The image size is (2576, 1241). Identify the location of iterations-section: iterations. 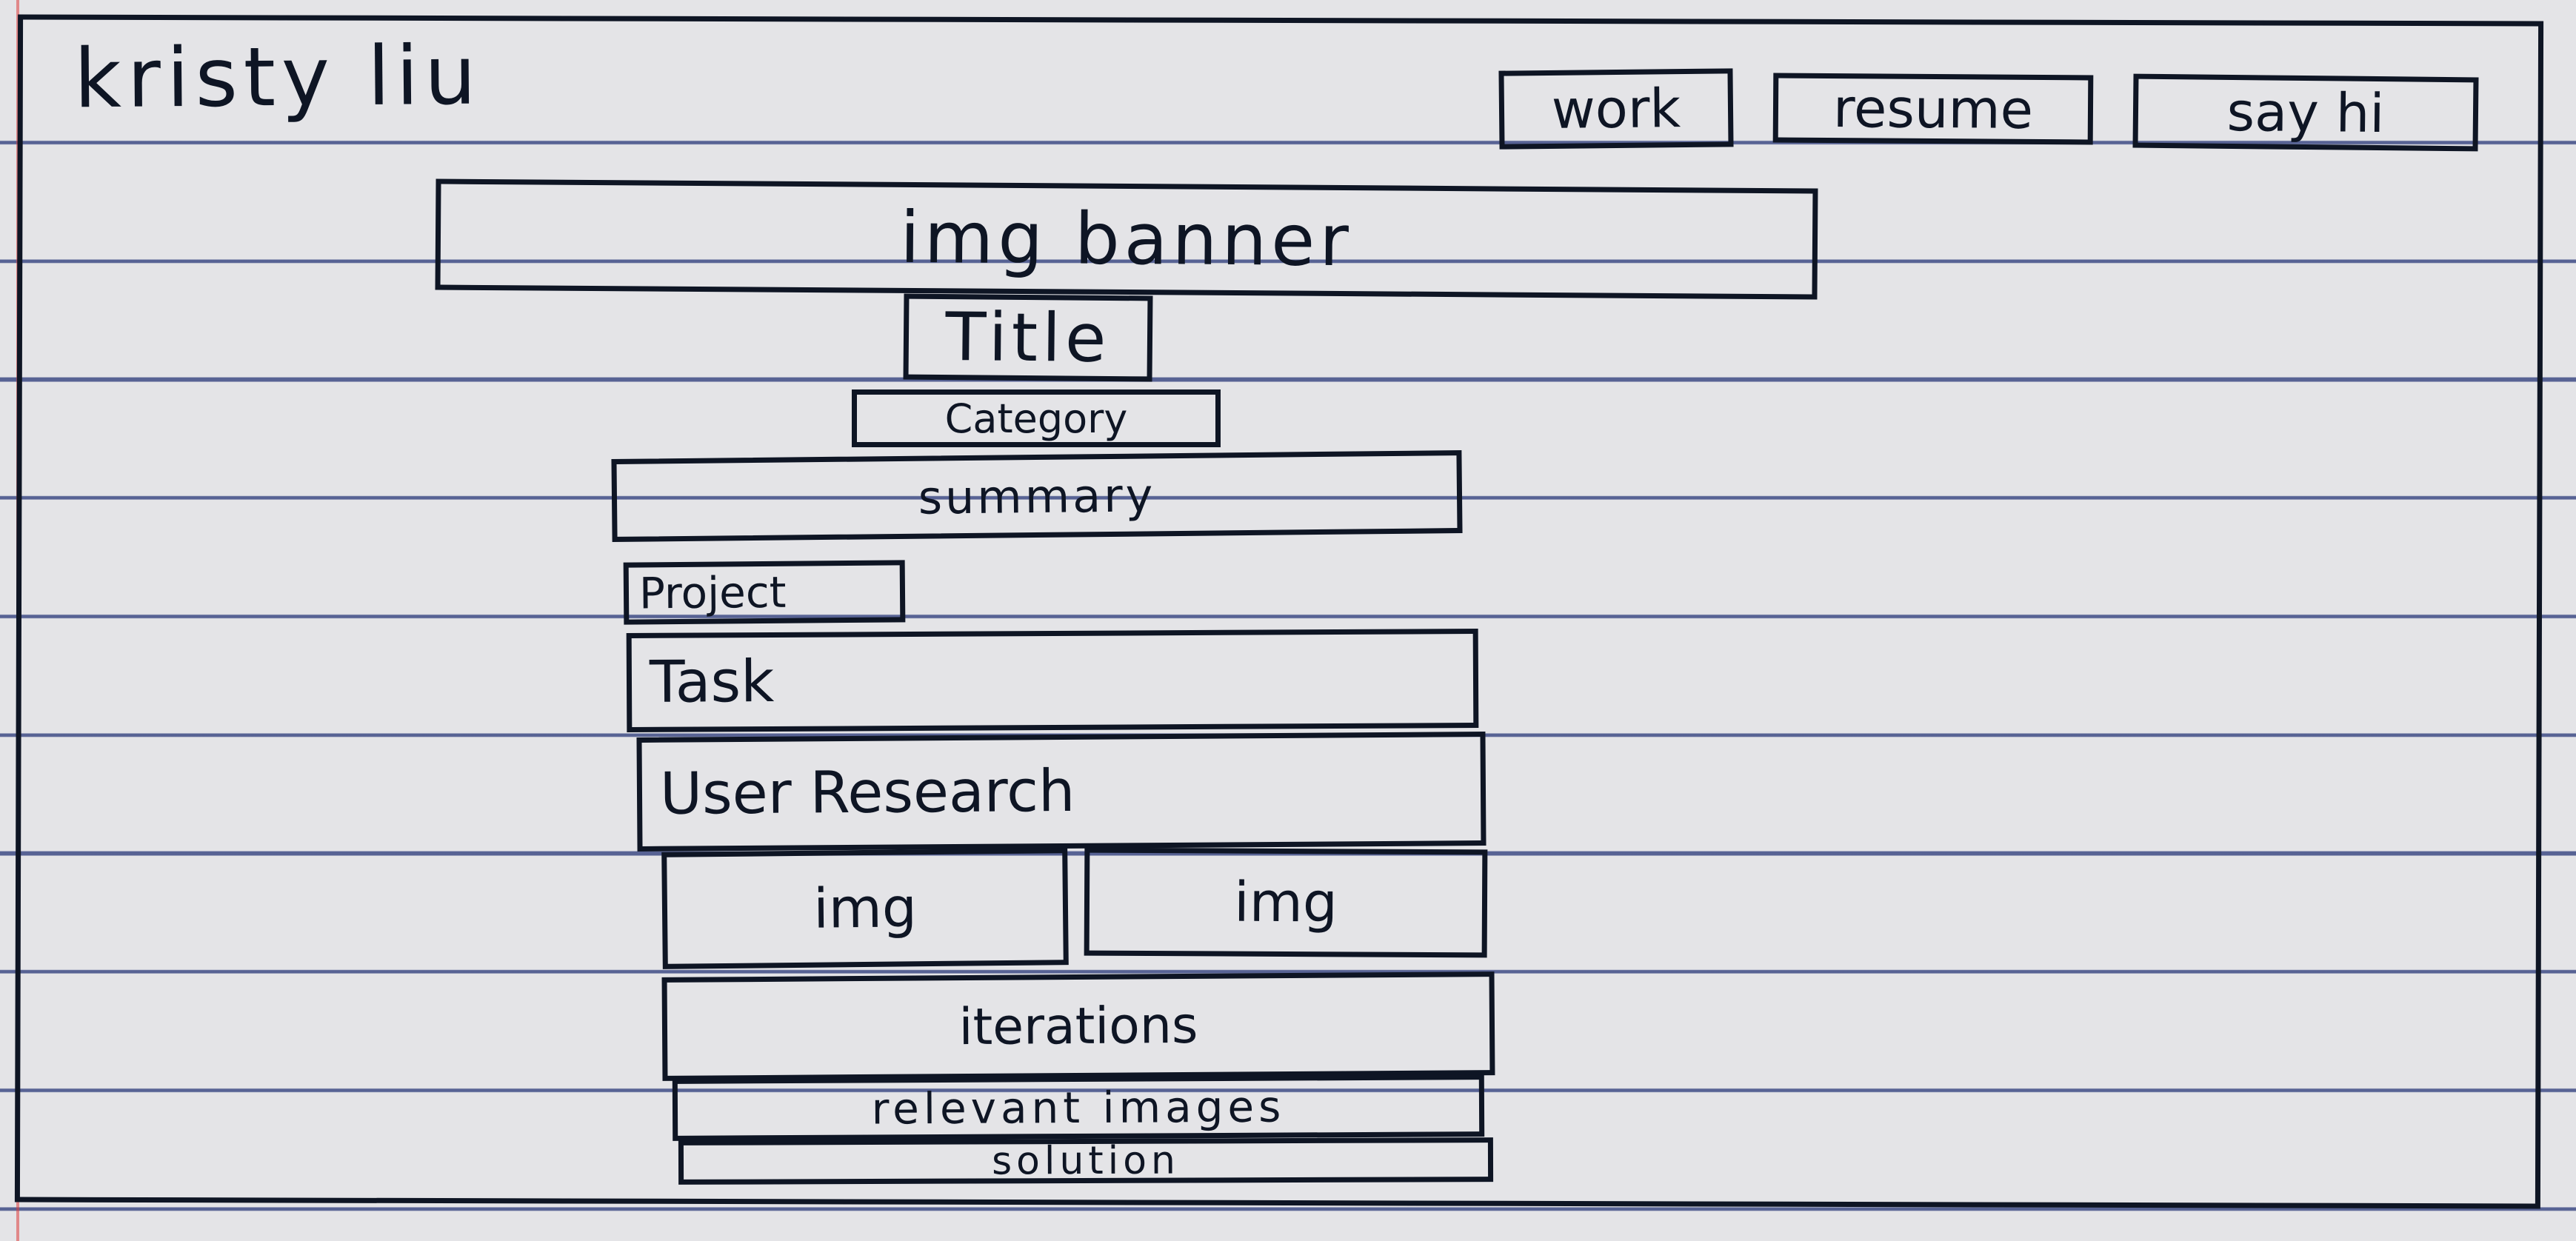
(1078, 1026).